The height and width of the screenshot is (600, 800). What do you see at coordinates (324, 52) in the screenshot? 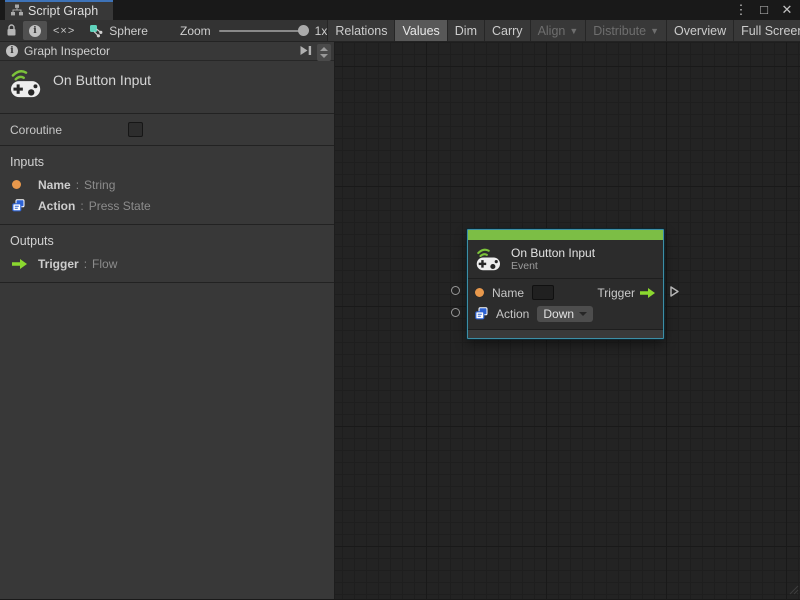
I see `panel-size-stepper` at bounding box center [324, 52].